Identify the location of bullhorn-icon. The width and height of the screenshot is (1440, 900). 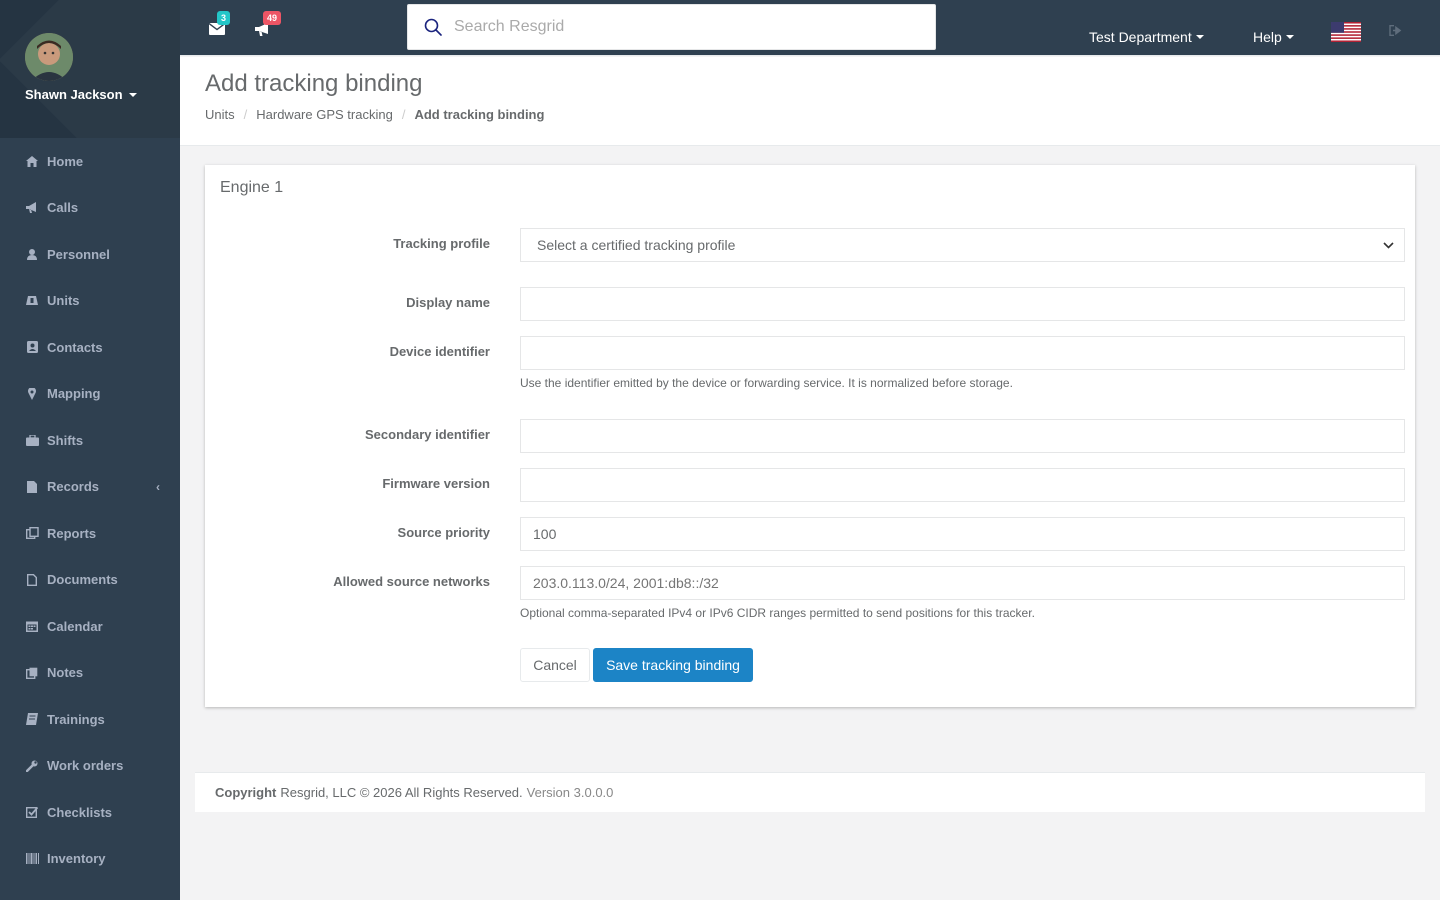
(32, 207).